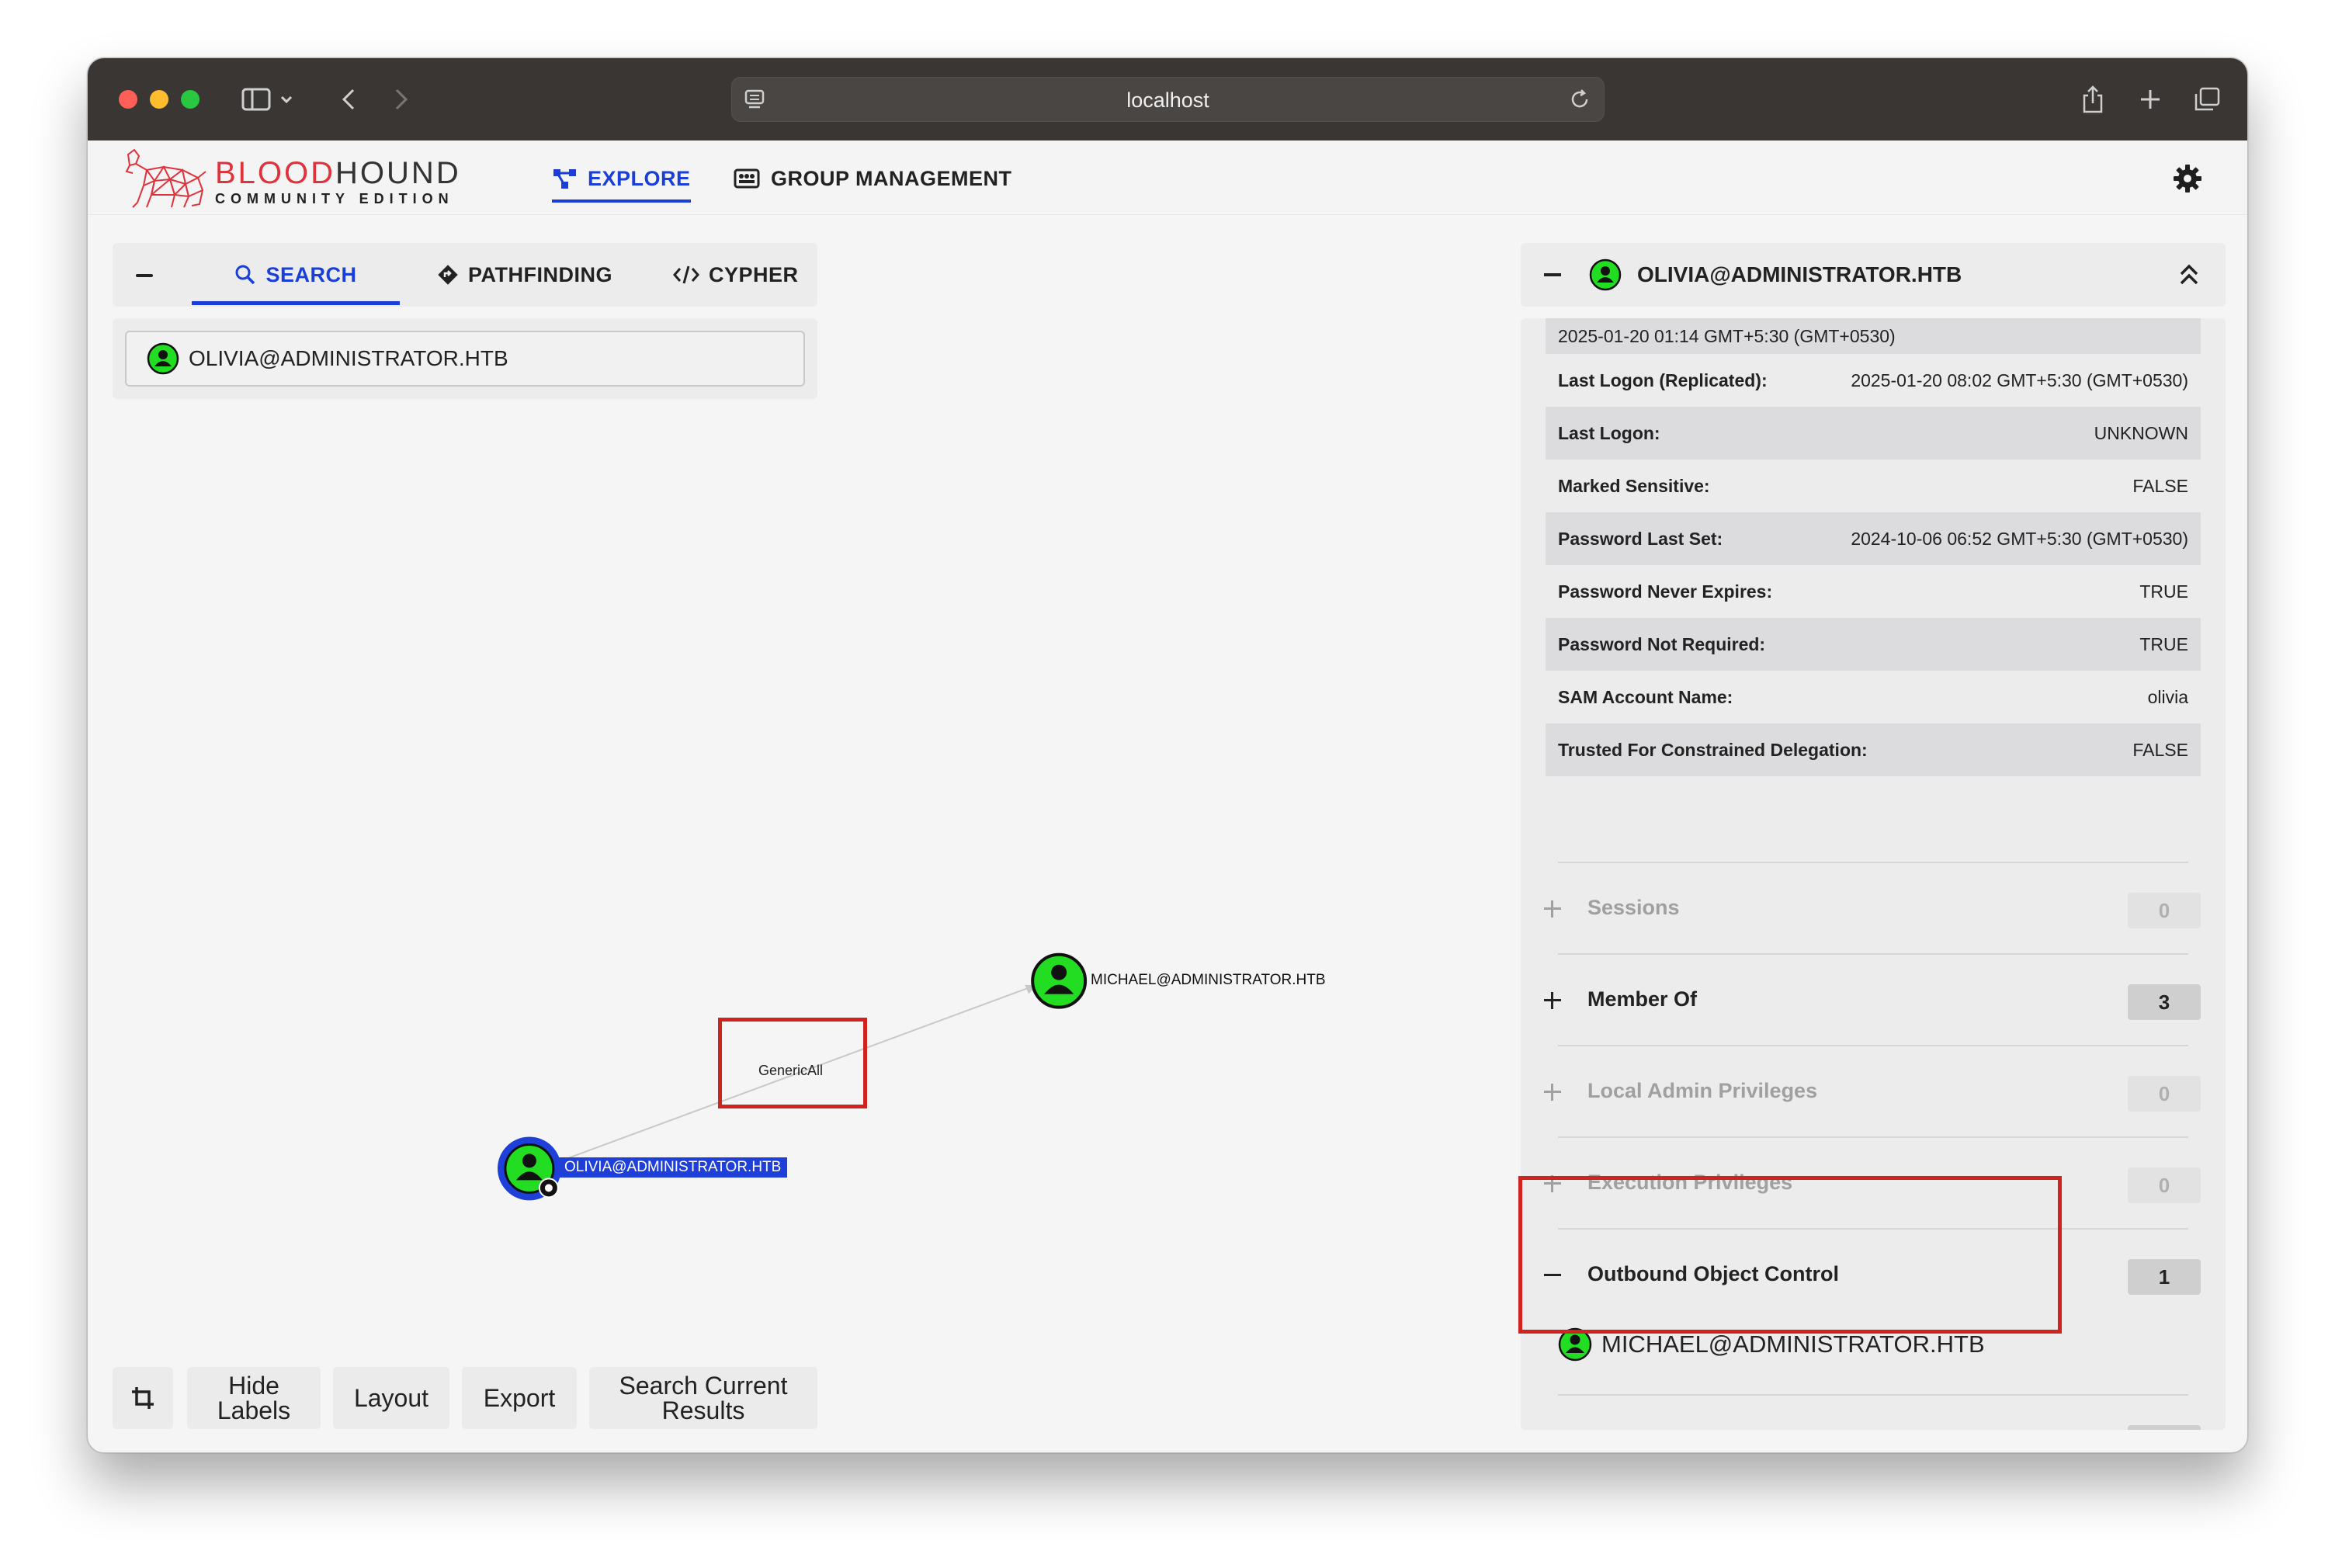 The height and width of the screenshot is (1568, 2335). Describe the element at coordinates (1030, 989) in the screenshot. I see `graph-edge-arrowhead` at that location.